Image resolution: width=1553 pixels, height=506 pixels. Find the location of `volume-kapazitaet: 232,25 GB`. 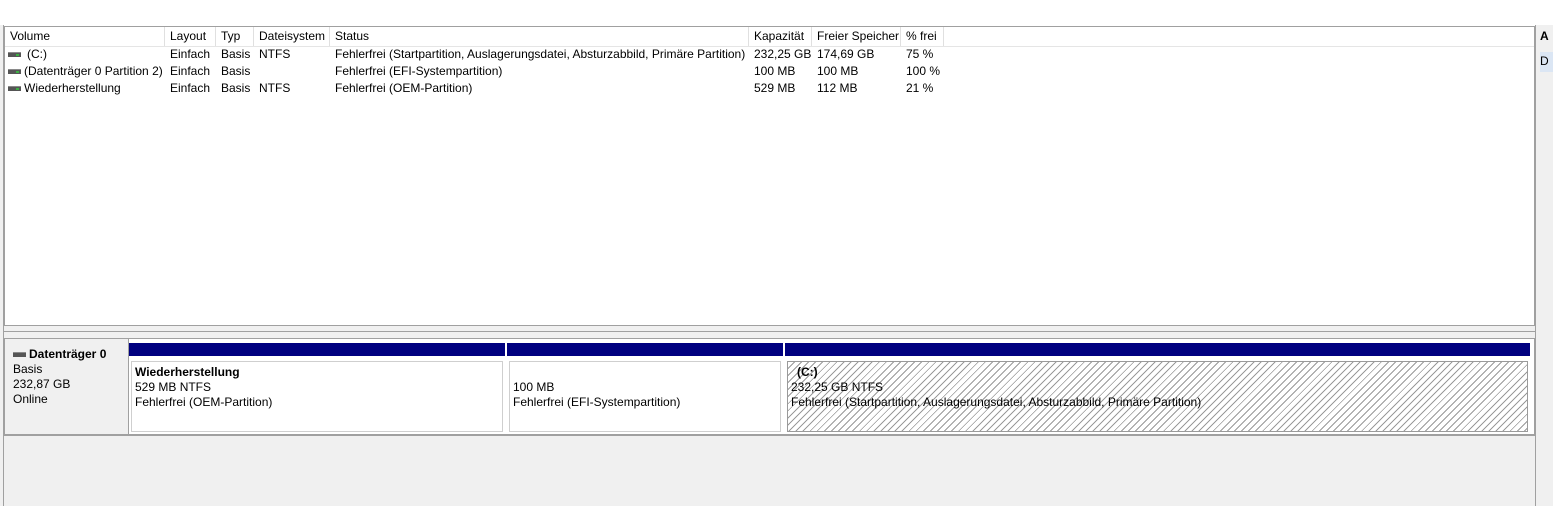

volume-kapazitaet: 232,25 GB is located at coordinates (783, 54).